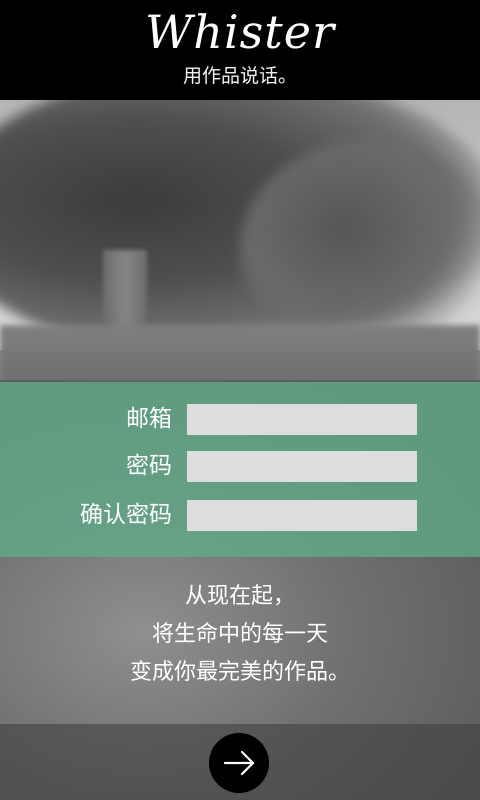 The width and height of the screenshot is (480, 800). What do you see at coordinates (302, 515) in the screenshot?
I see `confirm-password-field` at bounding box center [302, 515].